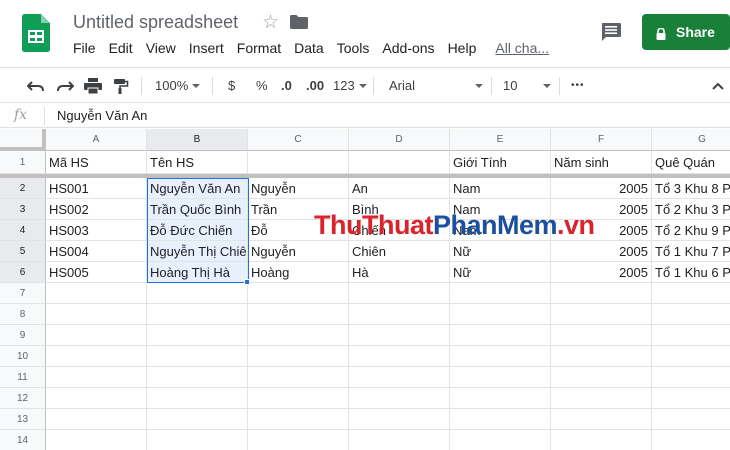  Describe the element at coordinates (23, 272) in the screenshot. I see `row-header-6: 6` at that location.